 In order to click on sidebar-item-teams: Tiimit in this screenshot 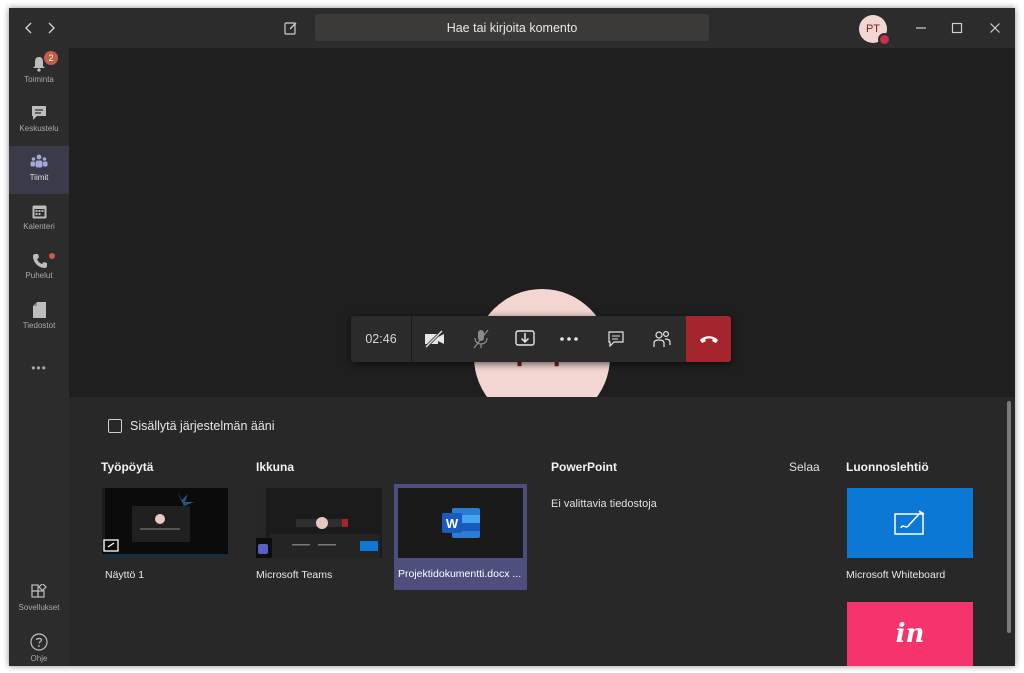, I will do `click(39, 170)`.